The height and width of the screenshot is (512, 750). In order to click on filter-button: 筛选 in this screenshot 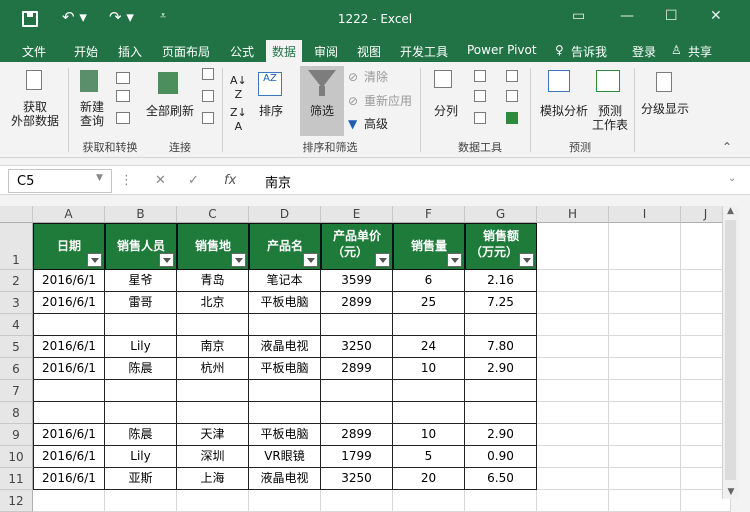, I will do `click(322, 111)`.